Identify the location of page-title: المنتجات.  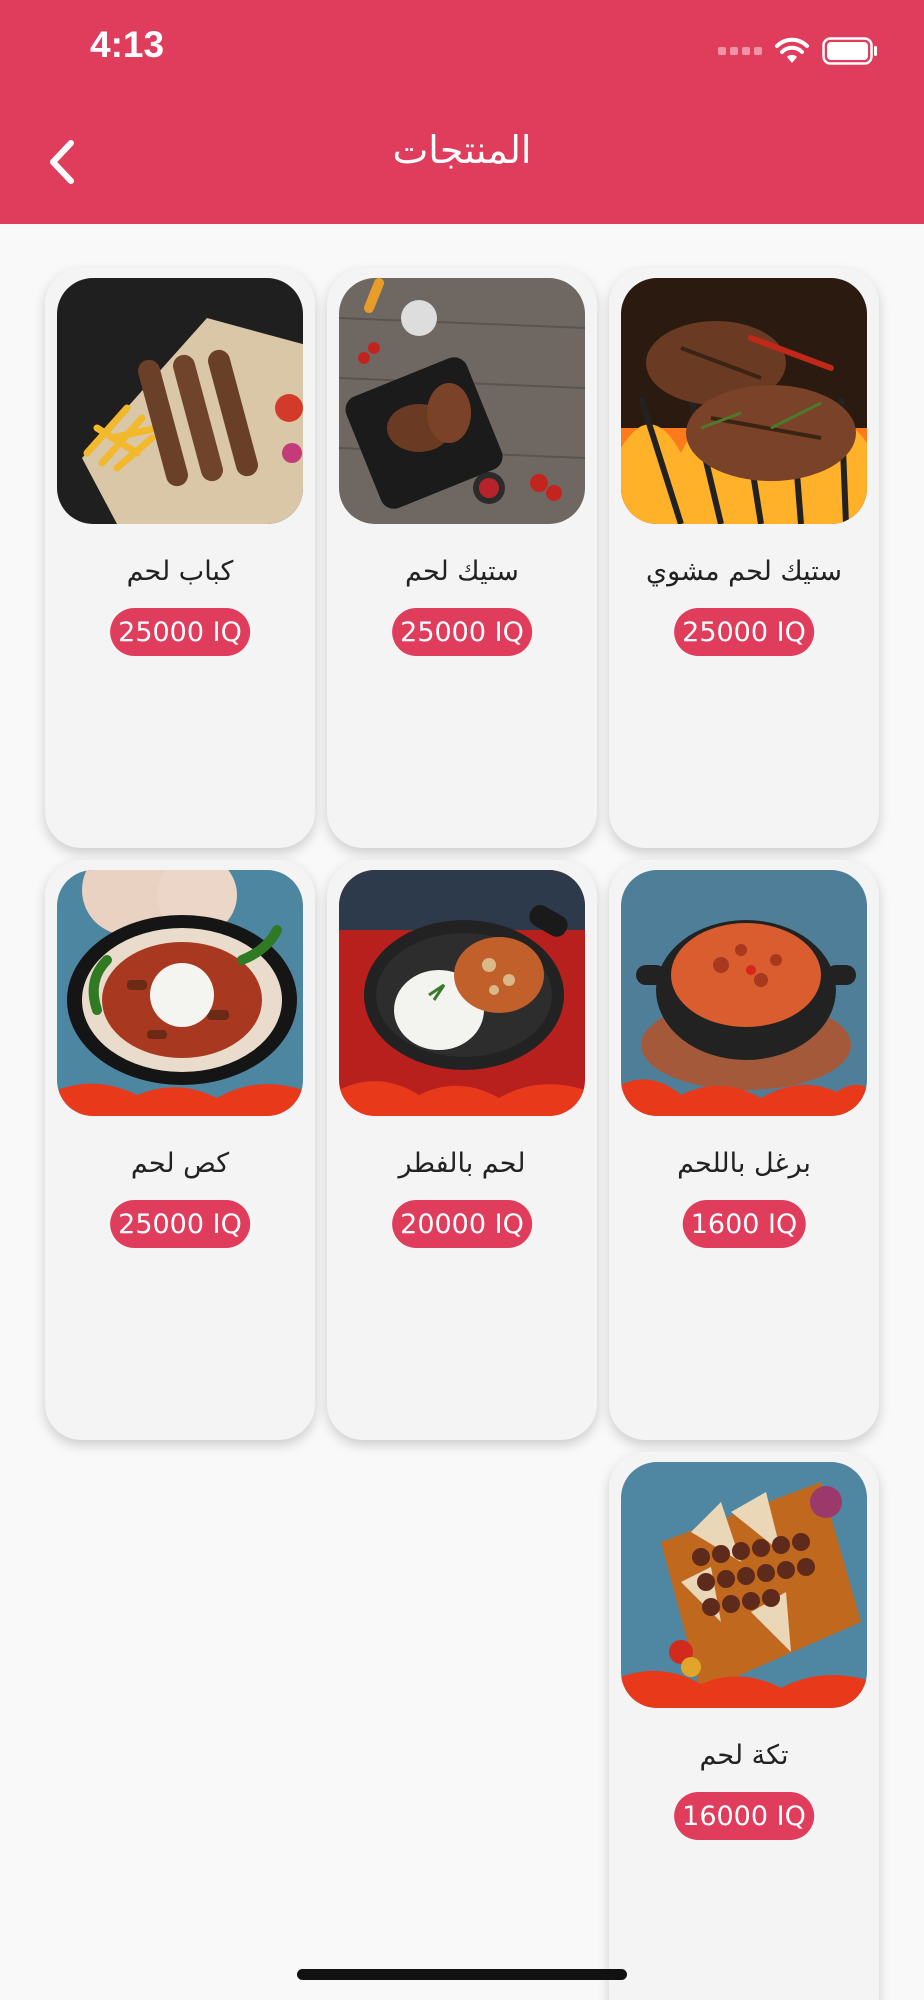
(462, 150).